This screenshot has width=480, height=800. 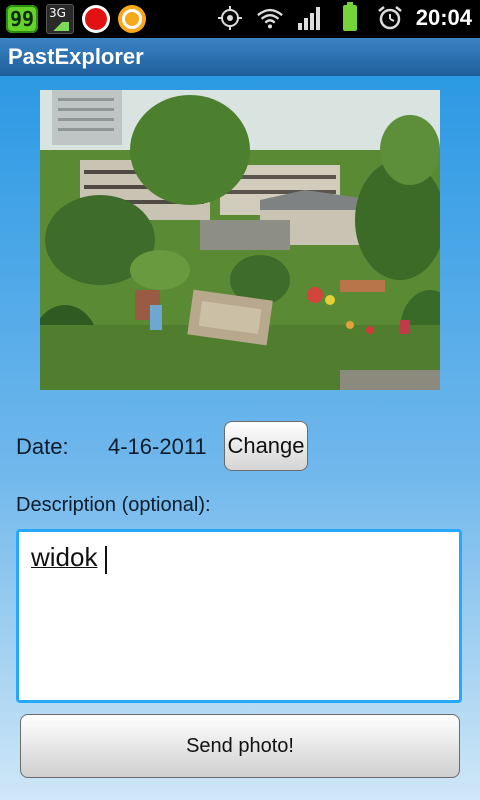 I want to click on status-bar: 99 3G 20:04, so click(x=240, y=19).